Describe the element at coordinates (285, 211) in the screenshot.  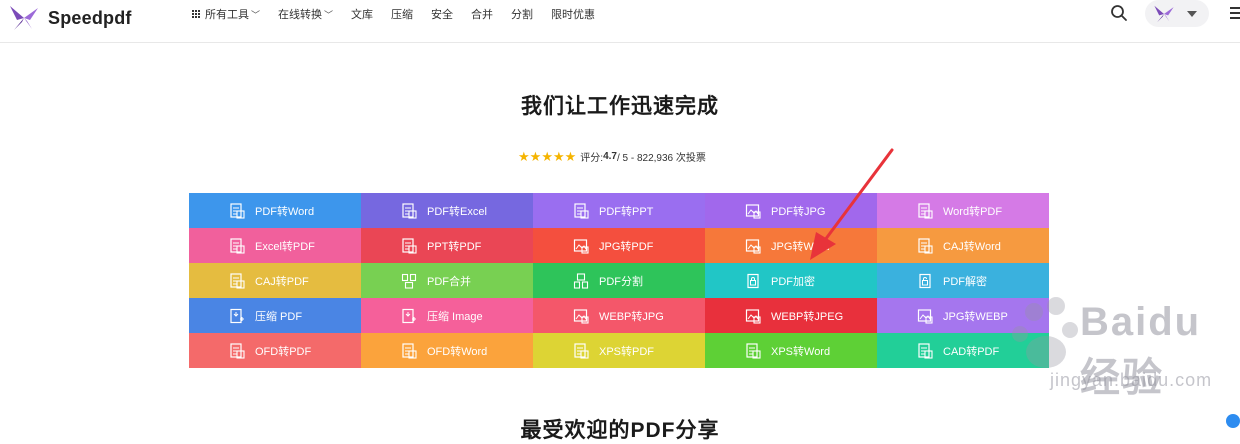
I see `tool-label: PDF转Word` at that location.